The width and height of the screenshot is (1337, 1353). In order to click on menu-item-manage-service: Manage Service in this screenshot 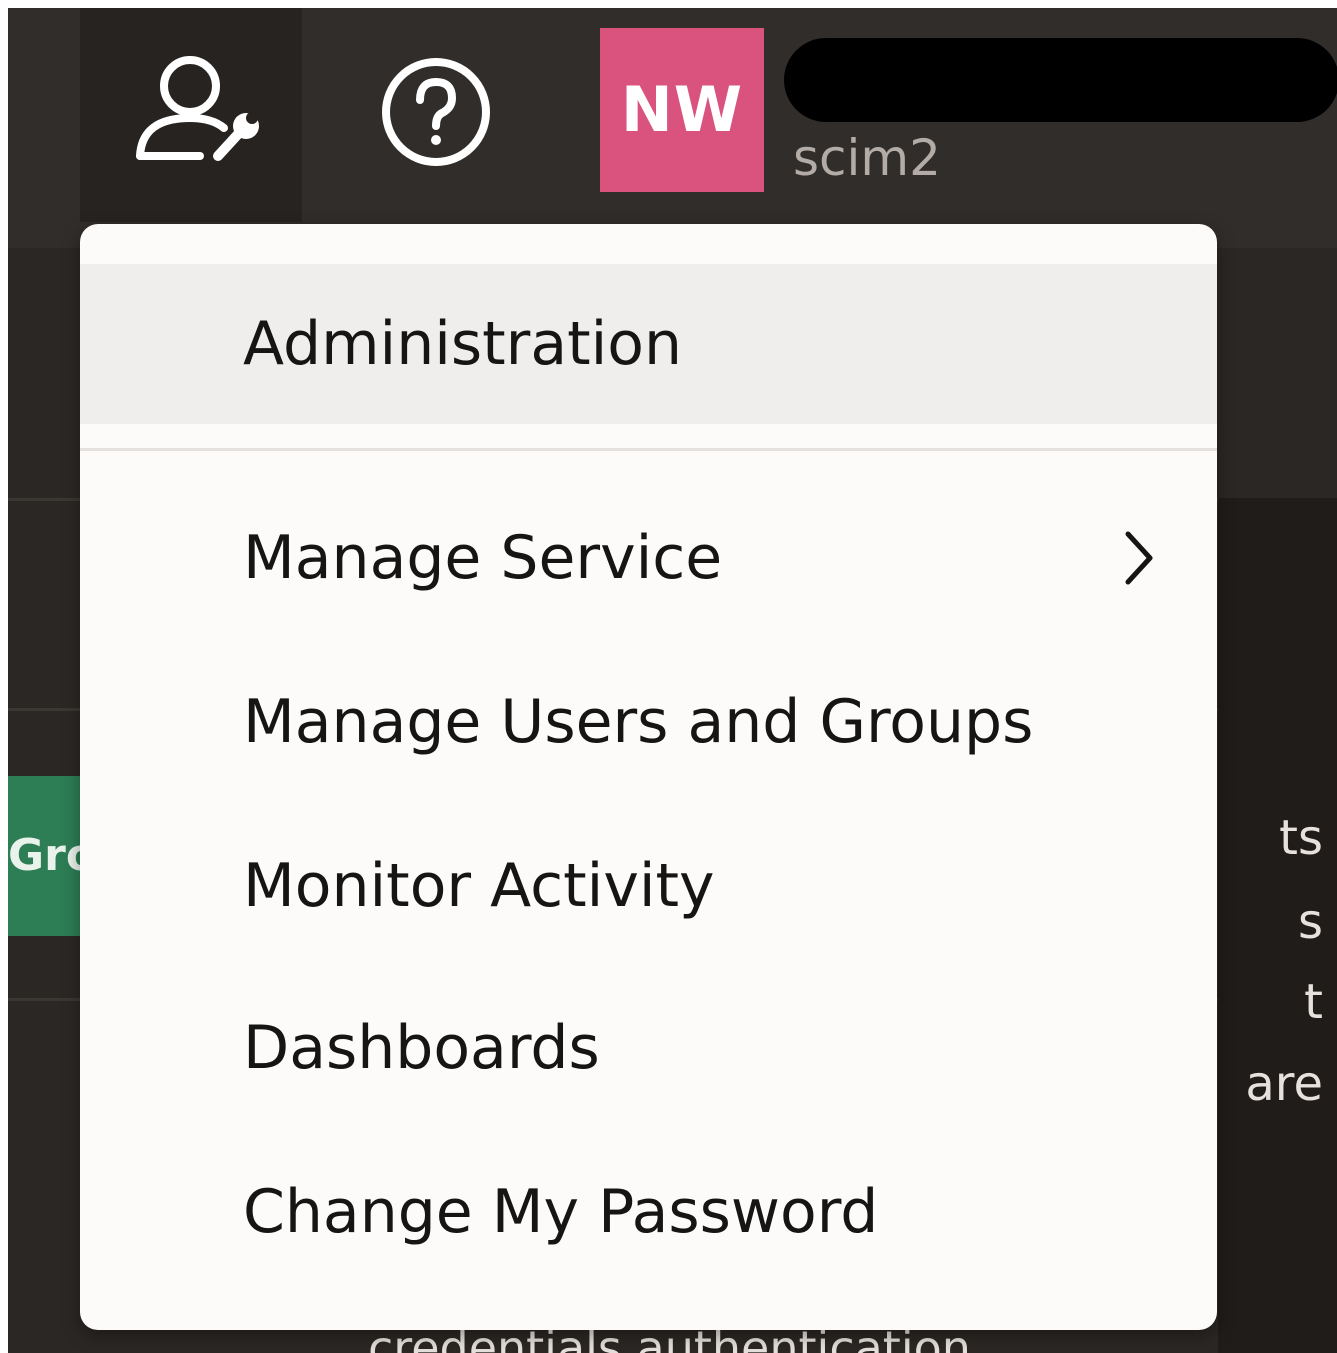, I will do `click(648, 558)`.